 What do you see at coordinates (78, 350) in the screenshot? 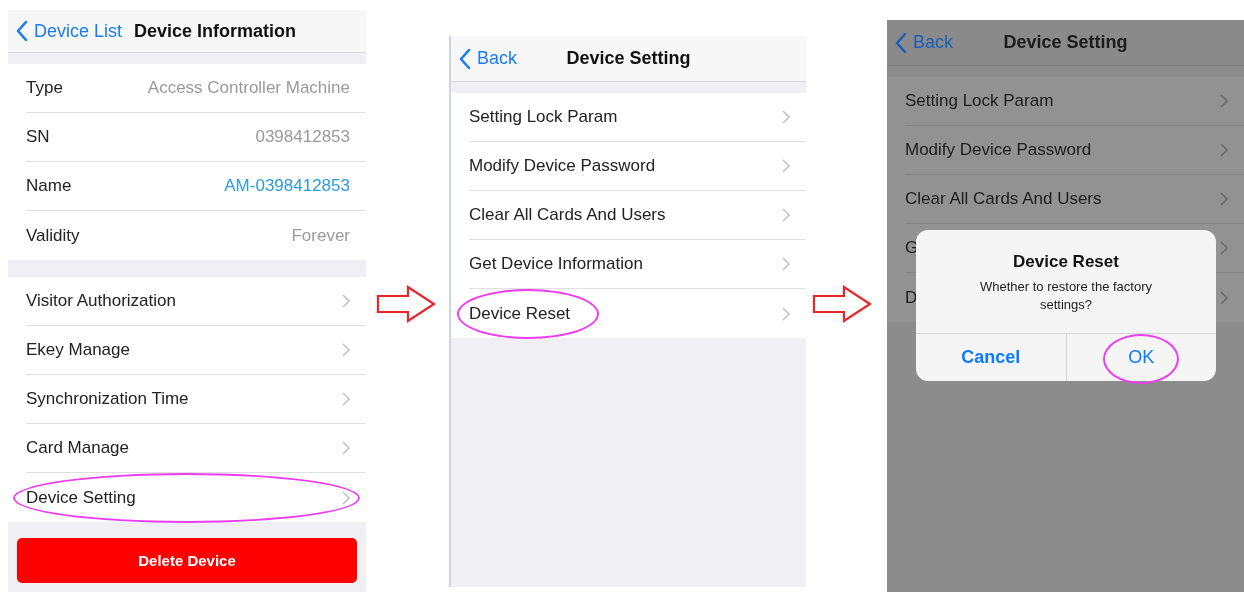
I see `row-label: Ekey Manage` at bounding box center [78, 350].